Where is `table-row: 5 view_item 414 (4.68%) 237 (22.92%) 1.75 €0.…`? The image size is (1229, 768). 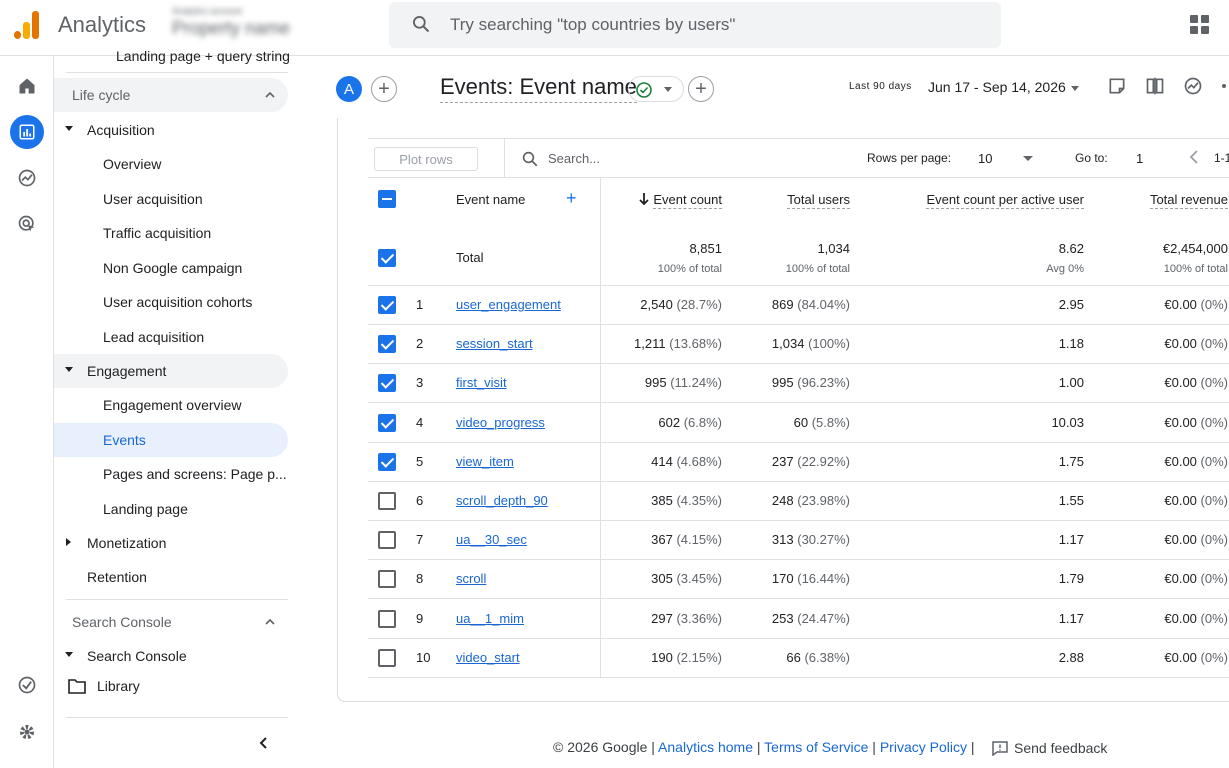 table-row: 5 view_item 414 (4.68%) 237 (22.92%) 1.75 €0.… is located at coordinates (798, 462).